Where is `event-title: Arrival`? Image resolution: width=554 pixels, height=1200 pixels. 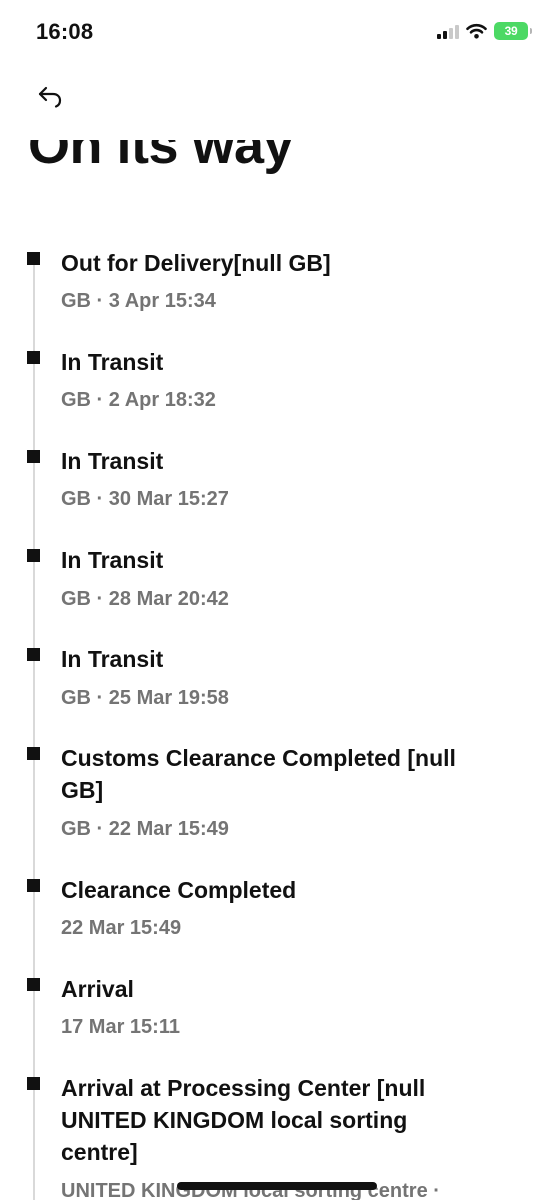
event-title: Arrival is located at coordinates (97, 989).